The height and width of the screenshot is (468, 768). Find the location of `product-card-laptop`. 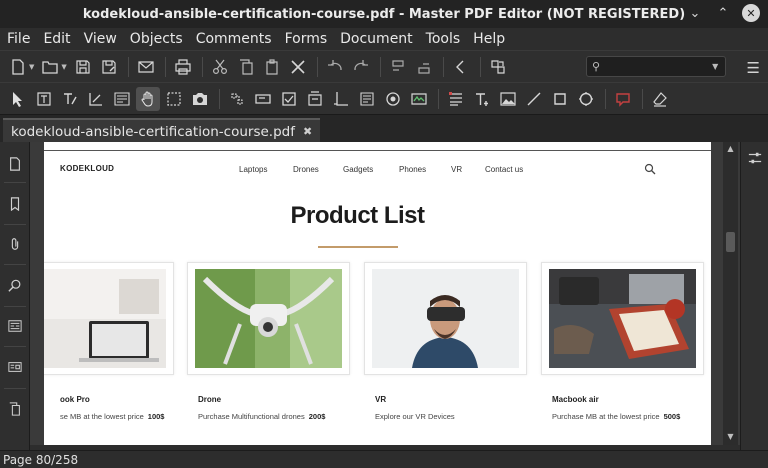

product-card-laptop is located at coordinates (109, 318).